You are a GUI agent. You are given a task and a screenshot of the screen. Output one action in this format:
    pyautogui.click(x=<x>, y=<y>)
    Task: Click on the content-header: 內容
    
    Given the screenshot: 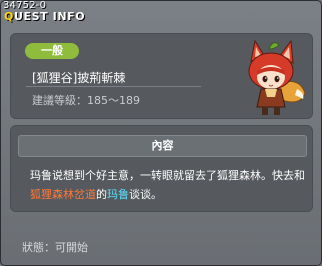 What is the action you would take?
    pyautogui.click(x=162, y=146)
    